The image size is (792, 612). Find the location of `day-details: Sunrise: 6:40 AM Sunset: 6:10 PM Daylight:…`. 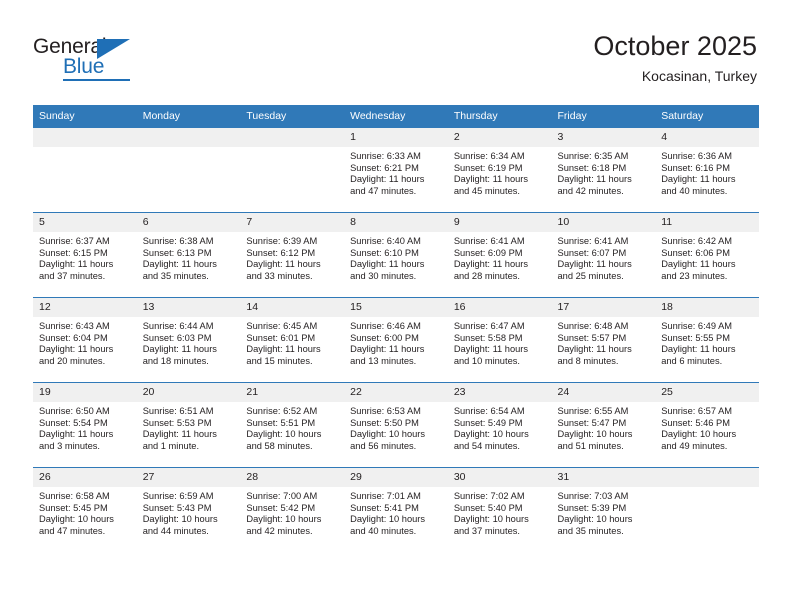

day-details: Sunrise: 6:40 AM Sunset: 6:10 PM Daylight:… is located at coordinates (396, 257).